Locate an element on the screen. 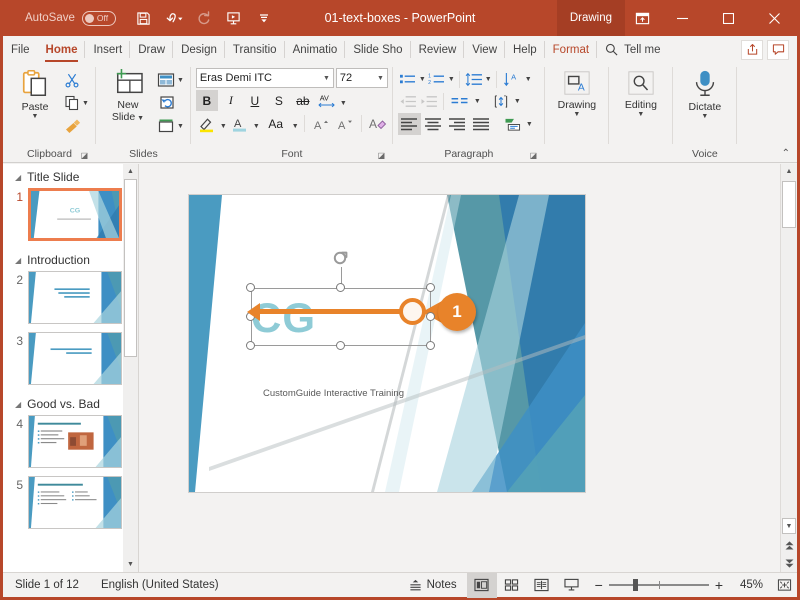  bullets-button is located at coordinates (408, 79).